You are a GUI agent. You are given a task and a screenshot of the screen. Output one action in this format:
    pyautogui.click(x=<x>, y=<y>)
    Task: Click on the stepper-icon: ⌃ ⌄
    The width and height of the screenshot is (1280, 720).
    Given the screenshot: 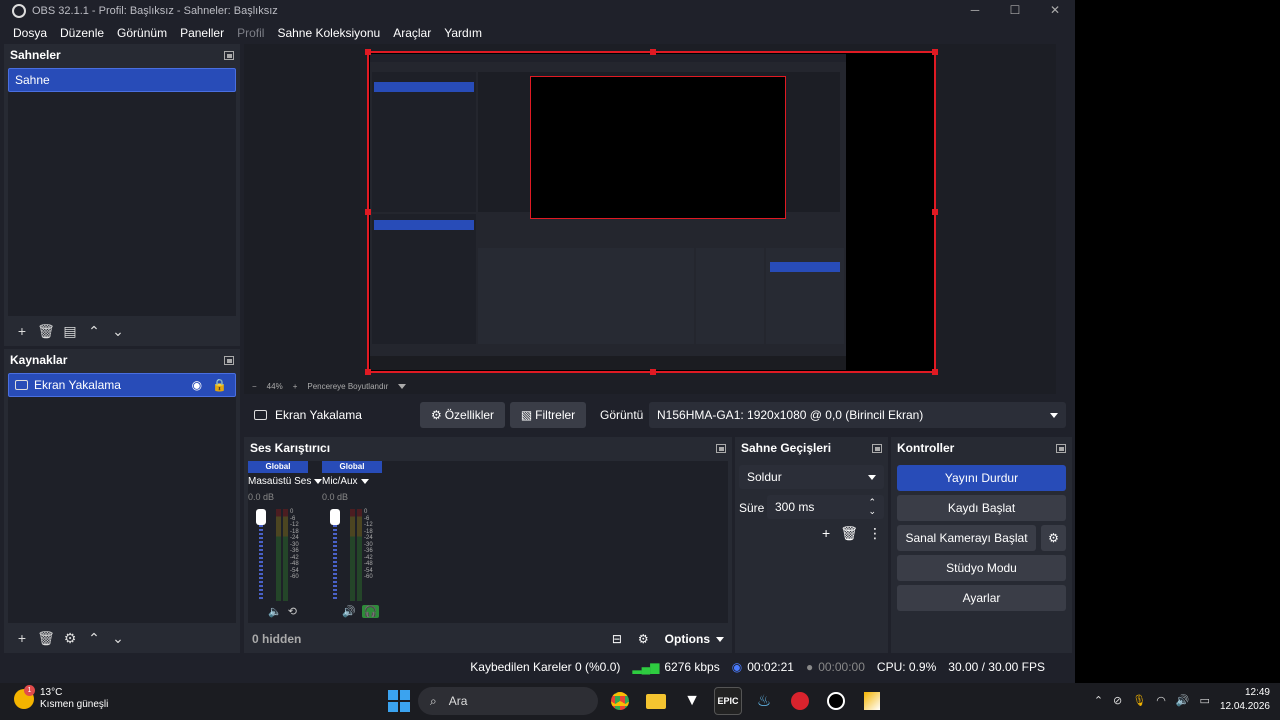 What is the action you would take?
    pyautogui.click(x=872, y=507)
    